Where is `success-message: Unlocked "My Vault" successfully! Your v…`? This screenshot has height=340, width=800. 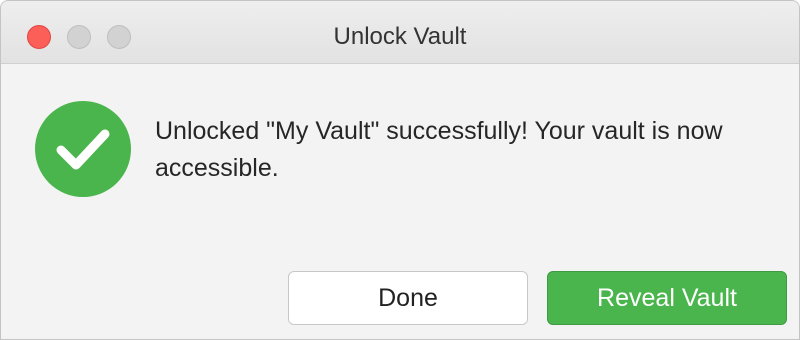
success-message: Unlocked "My Vault" successfully! Your v… is located at coordinates (439, 149).